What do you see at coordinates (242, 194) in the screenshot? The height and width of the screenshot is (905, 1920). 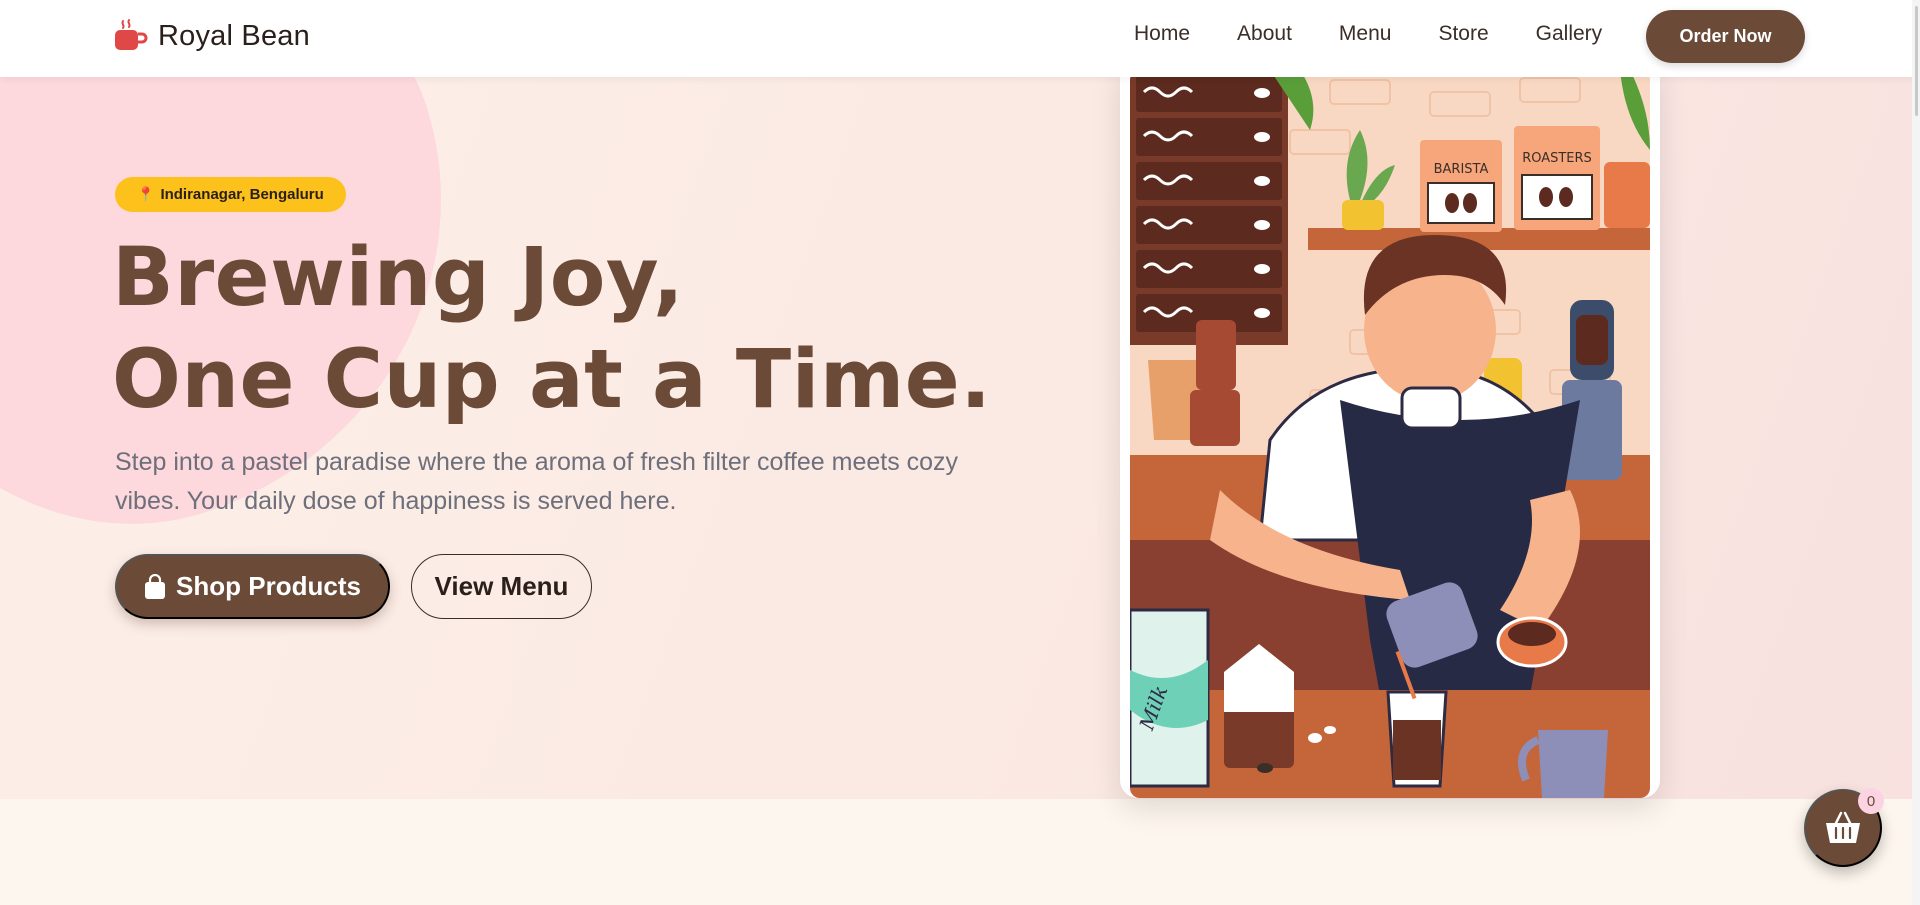 I see `location-text: Indiranagar, Bengaluru` at bounding box center [242, 194].